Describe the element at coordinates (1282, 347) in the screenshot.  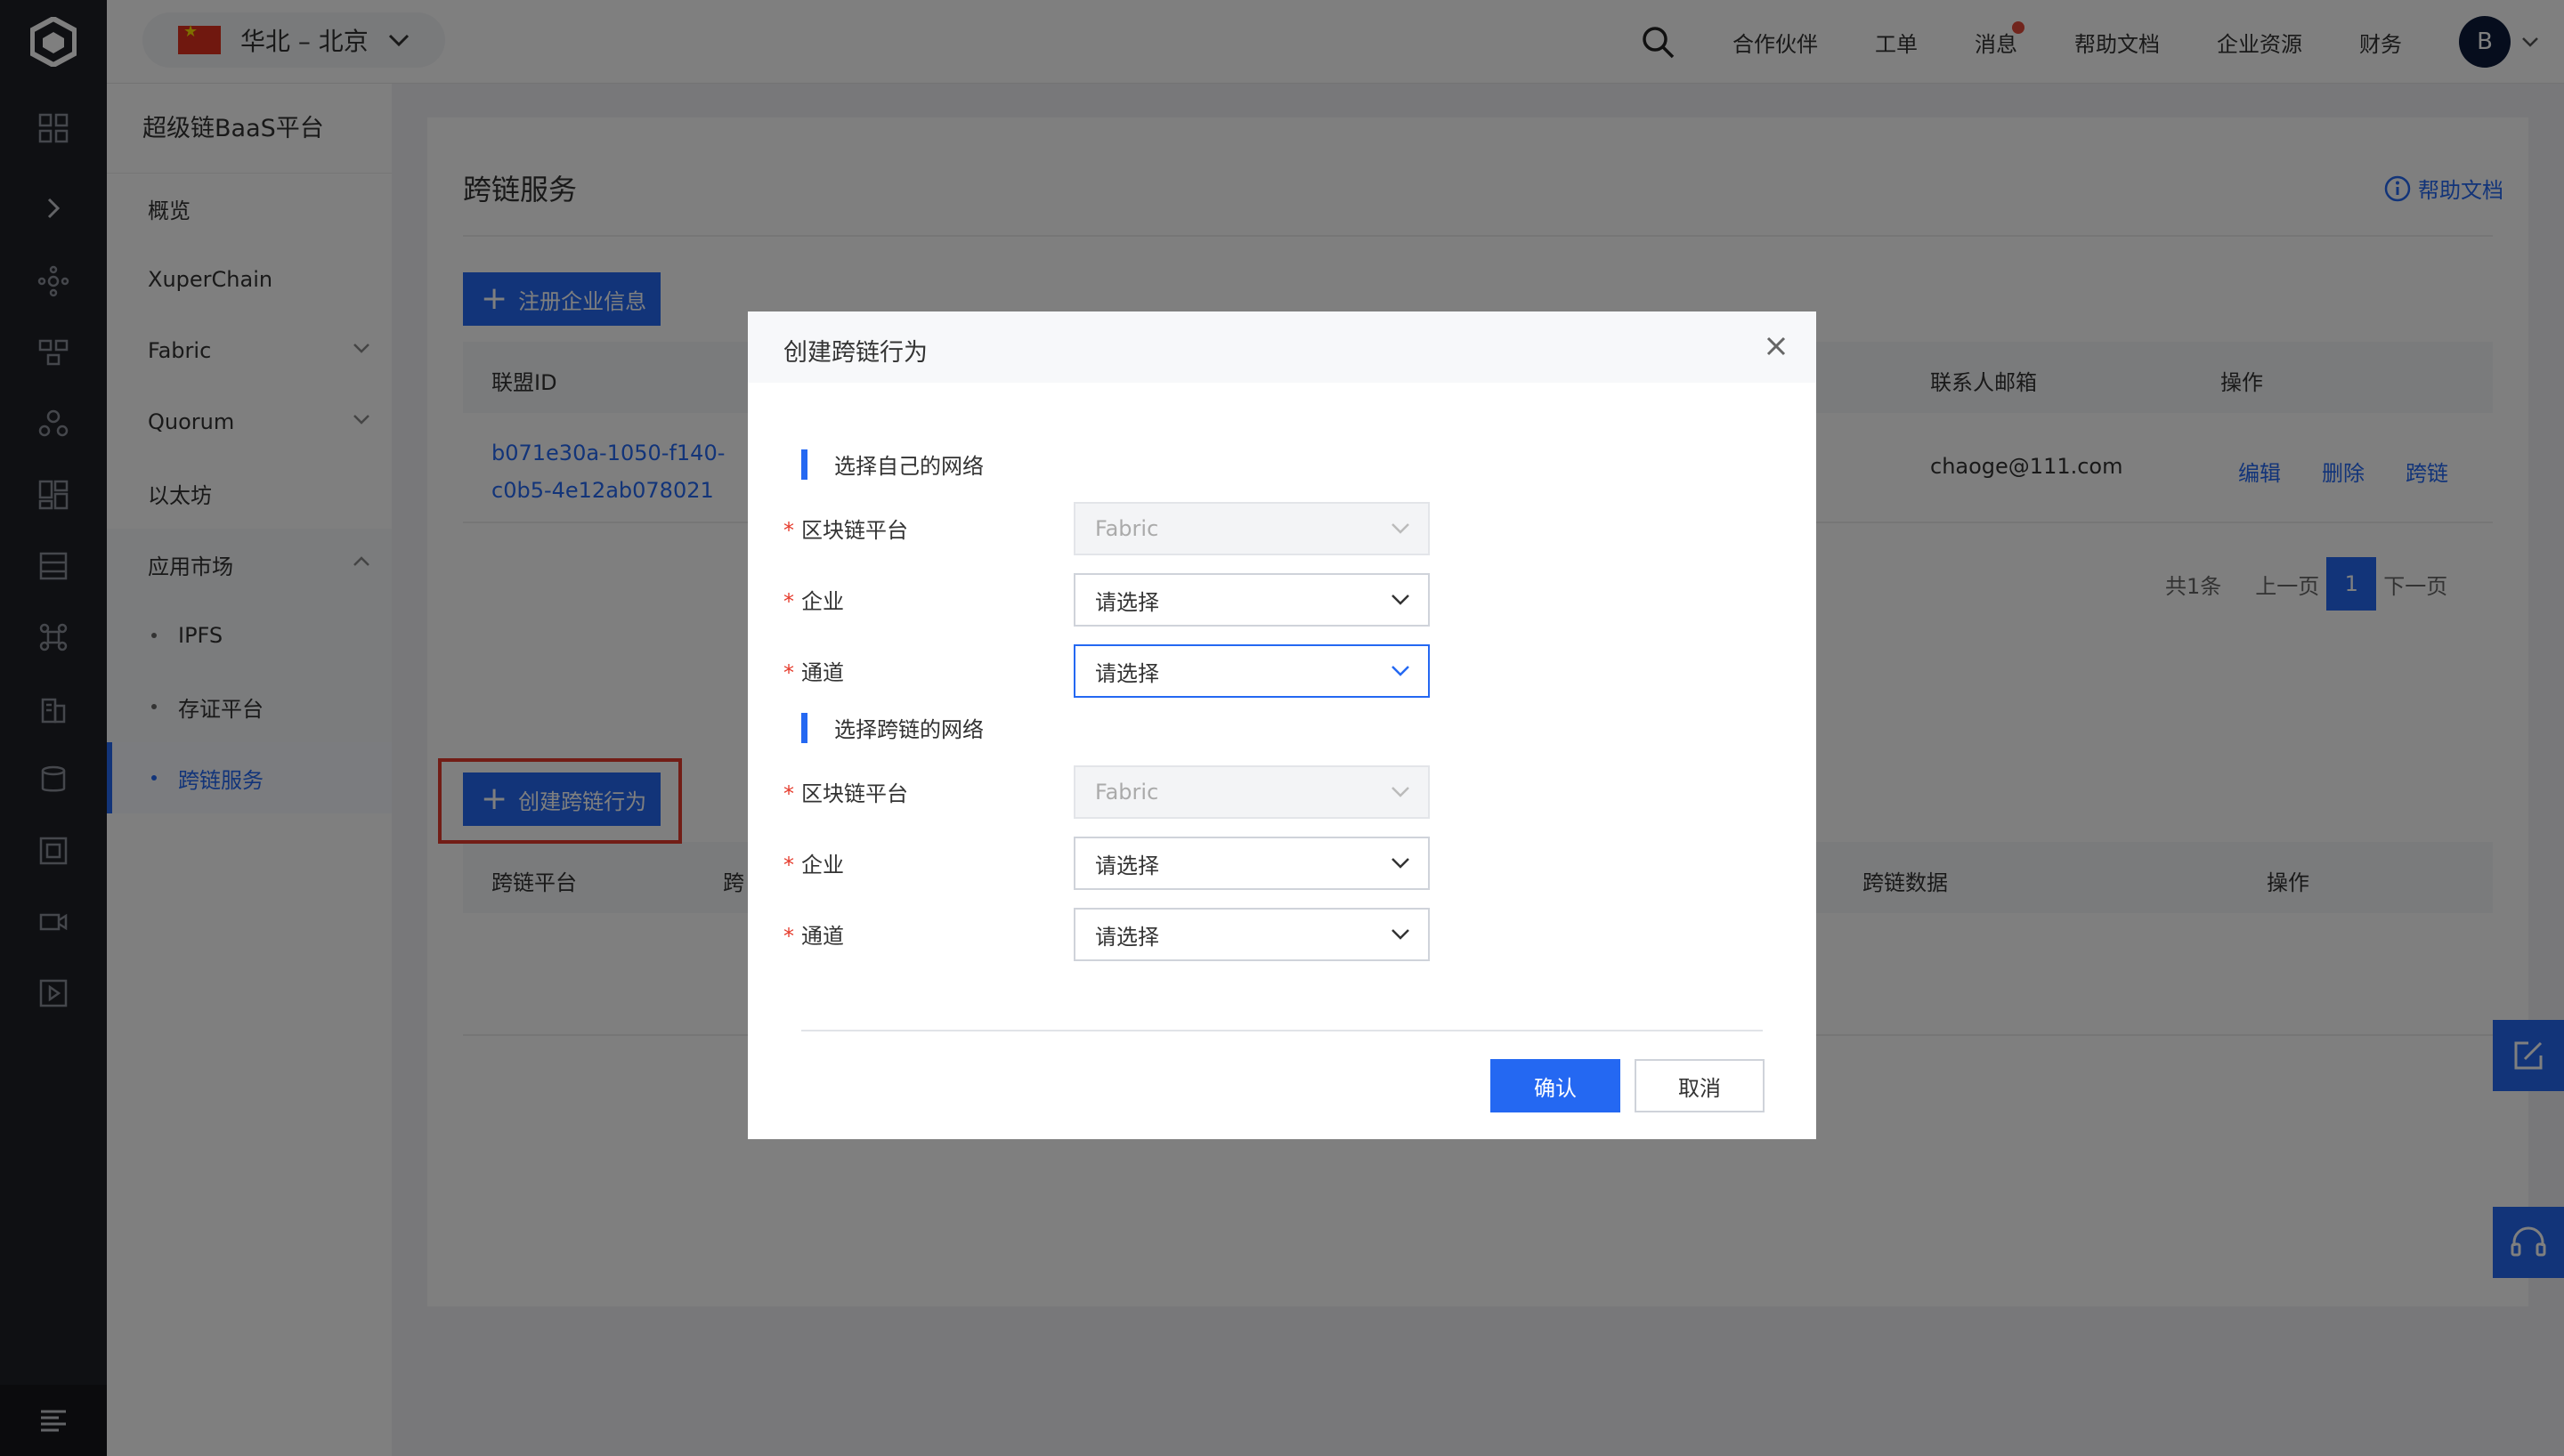
I see `dialog-header: 创建跨链行为` at that location.